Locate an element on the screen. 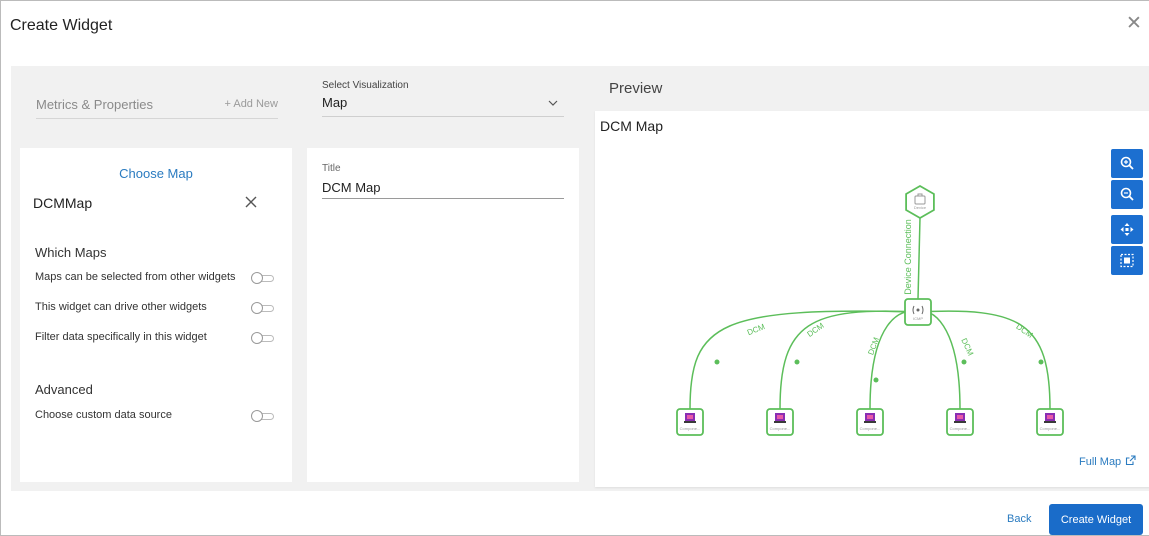 The width and height of the screenshot is (1149, 536). dialog-title: Create Widget is located at coordinates (61, 25).